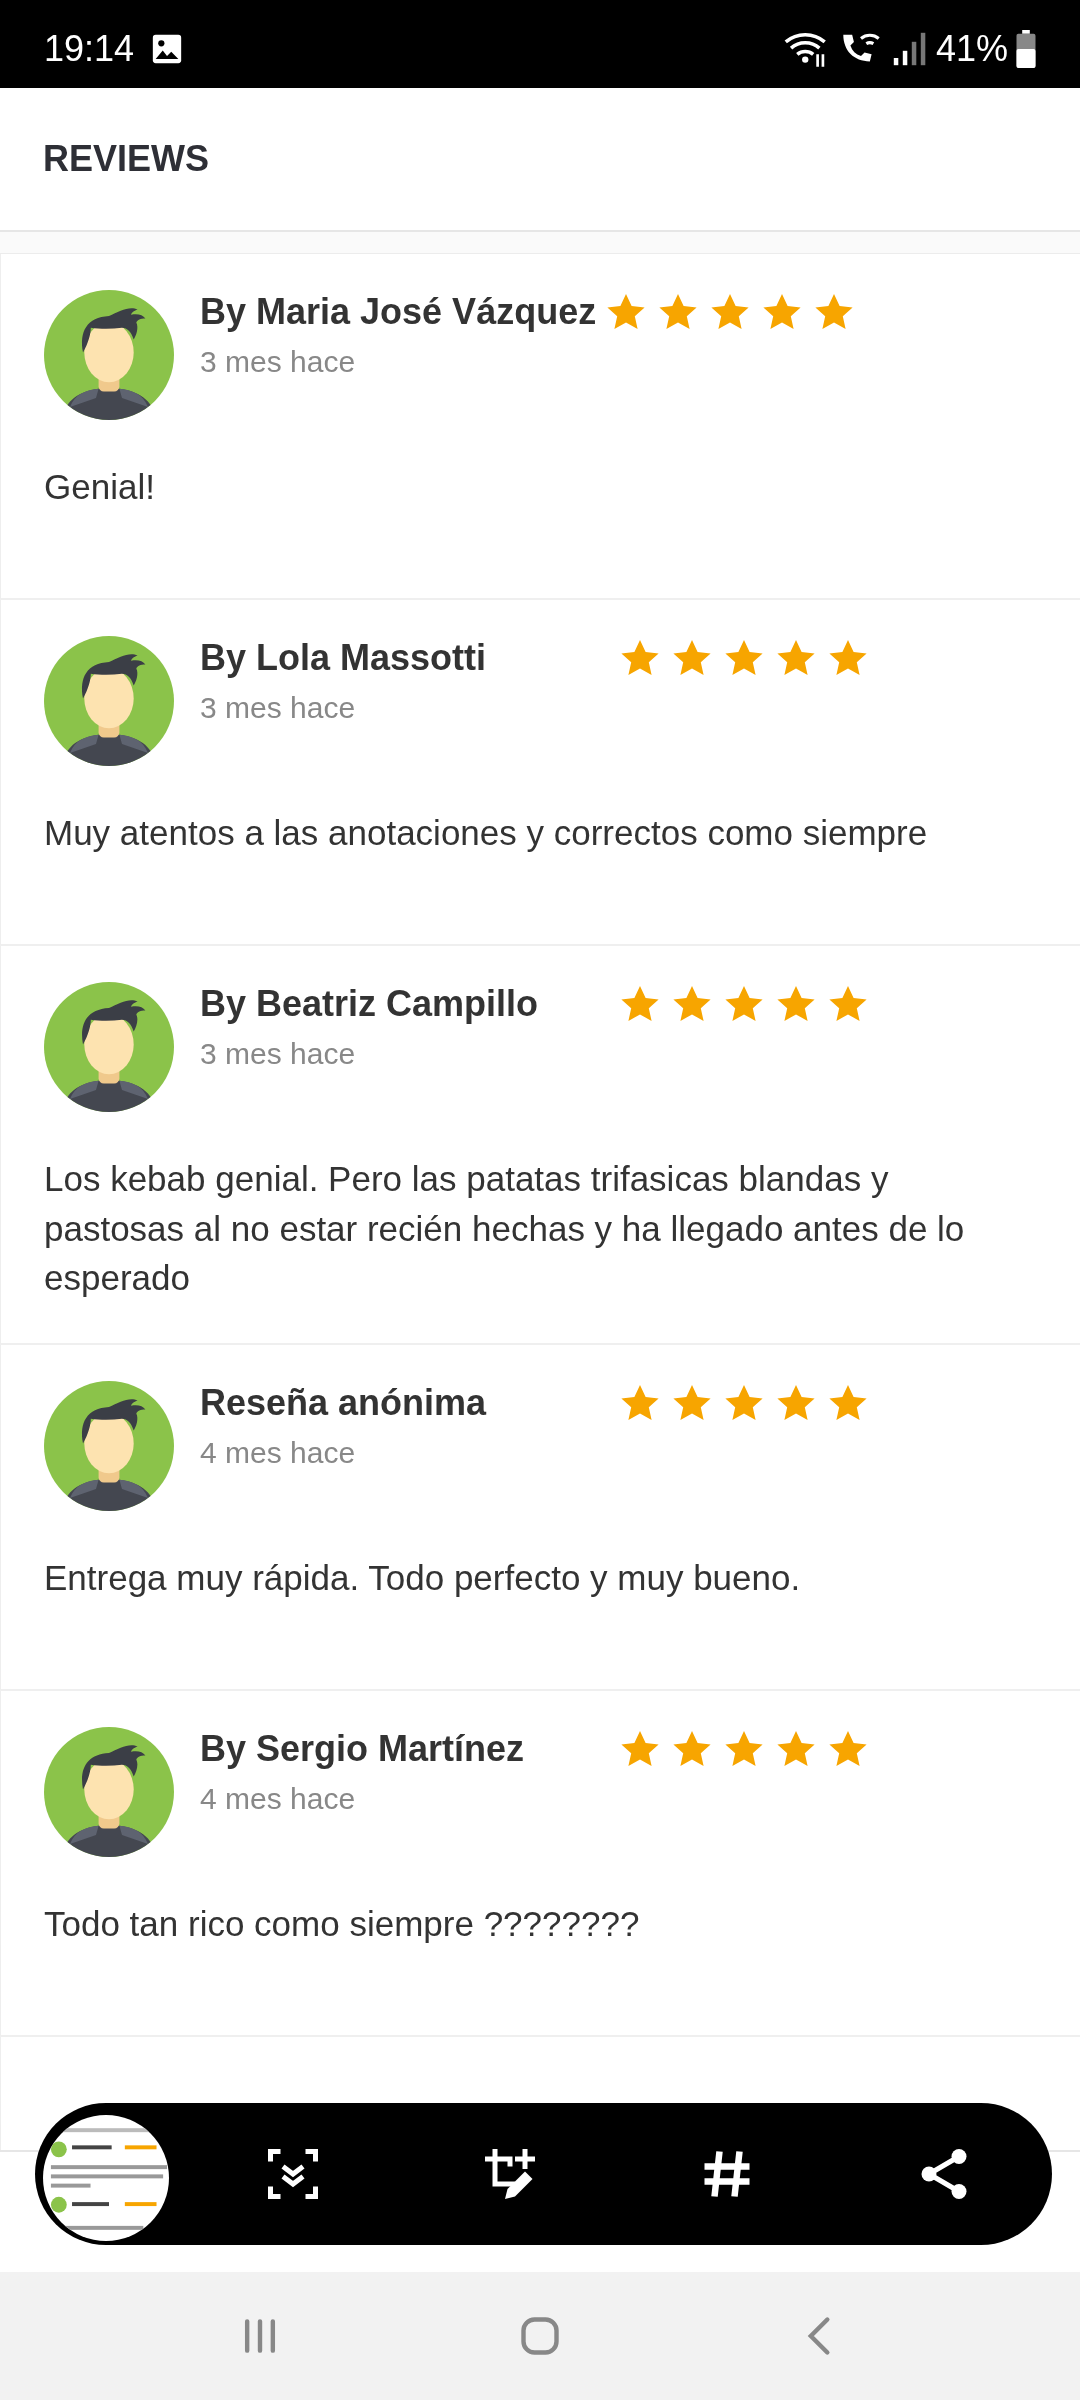 Image resolution: width=1080 pixels, height=2400 pixels. Describe the element at coordinates (486, 833) in the screenshot. I see `review-text: Muy atentos a las anotaciones y correctos como siempre` at that location.